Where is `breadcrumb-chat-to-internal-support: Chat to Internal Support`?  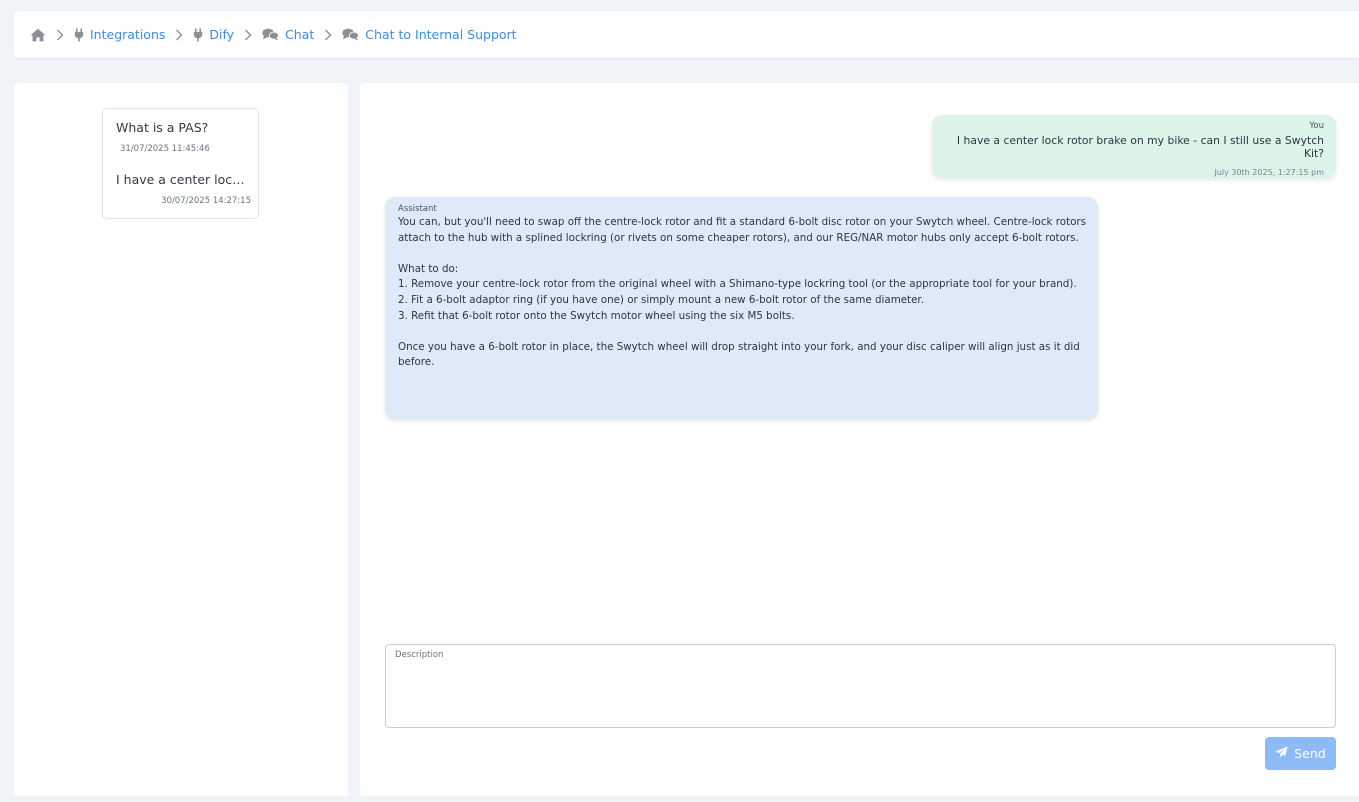
breadcrumb-chat-to-internal-support: Chat to Internal Support is located at coordinates (429, 34).